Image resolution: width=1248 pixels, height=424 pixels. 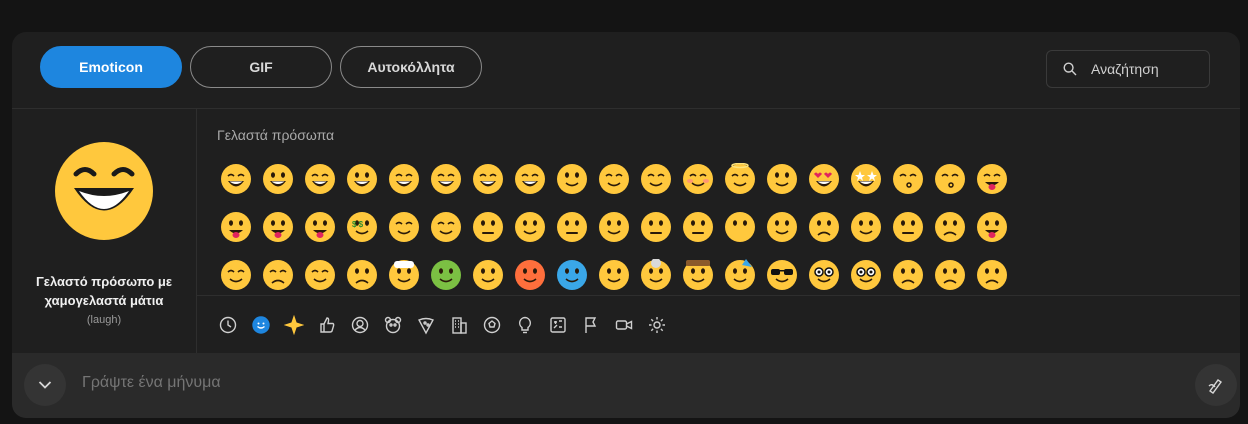 I want to click on emoji-upside-down, so click(x=614, y=185).